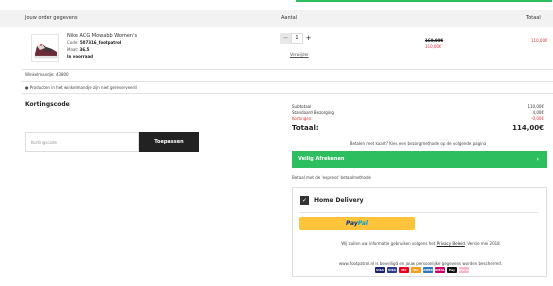  Describe the element at coordinates (537, 159) in the screenshot. I see `chevron-right-icon: ›` at that location.